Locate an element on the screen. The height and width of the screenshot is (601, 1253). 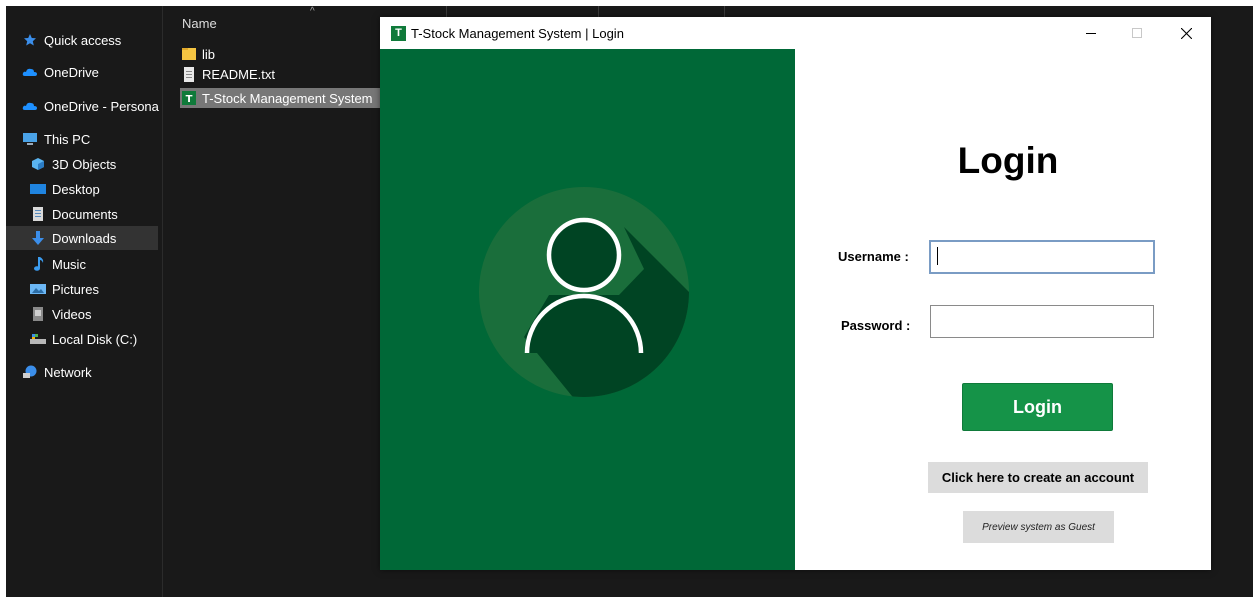
username-label: Username : is located at coordinates (873, 256).